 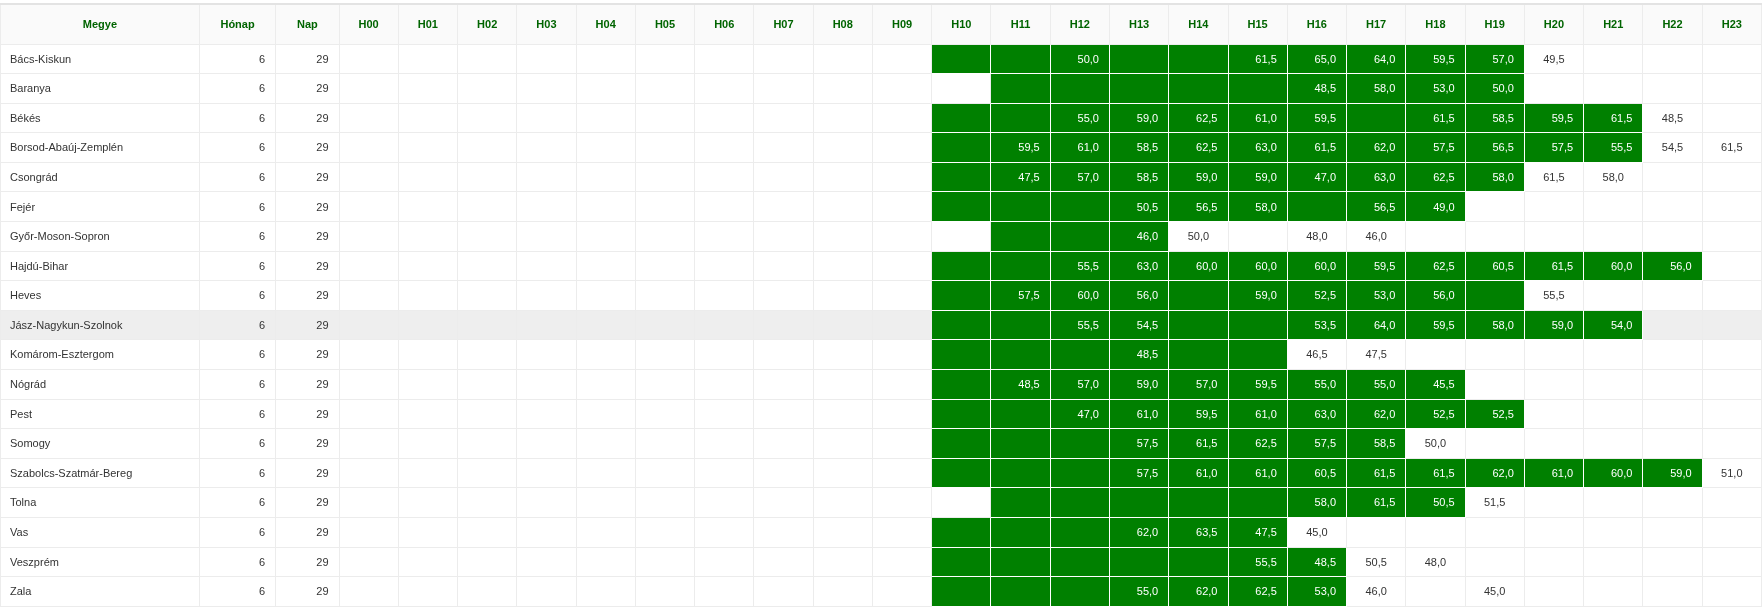 What do you see at coordinates (1731, 24) in the screenshot?
I see `column-header: H23` at bounding box center [1731, 24].